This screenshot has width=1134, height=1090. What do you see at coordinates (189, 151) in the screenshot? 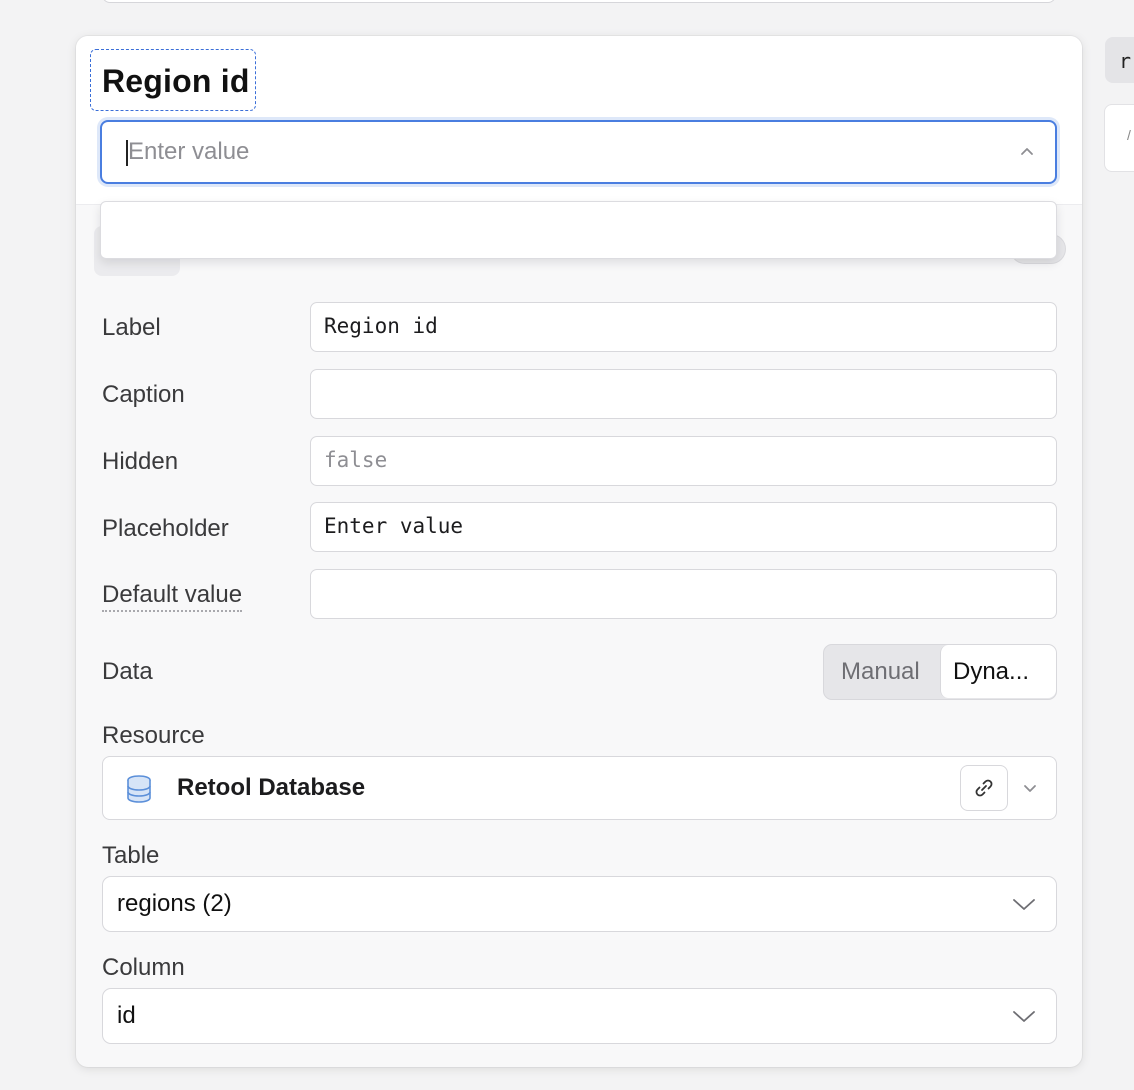
I see `preview-placeholder: Enter value` at bounding box center [189, 151].